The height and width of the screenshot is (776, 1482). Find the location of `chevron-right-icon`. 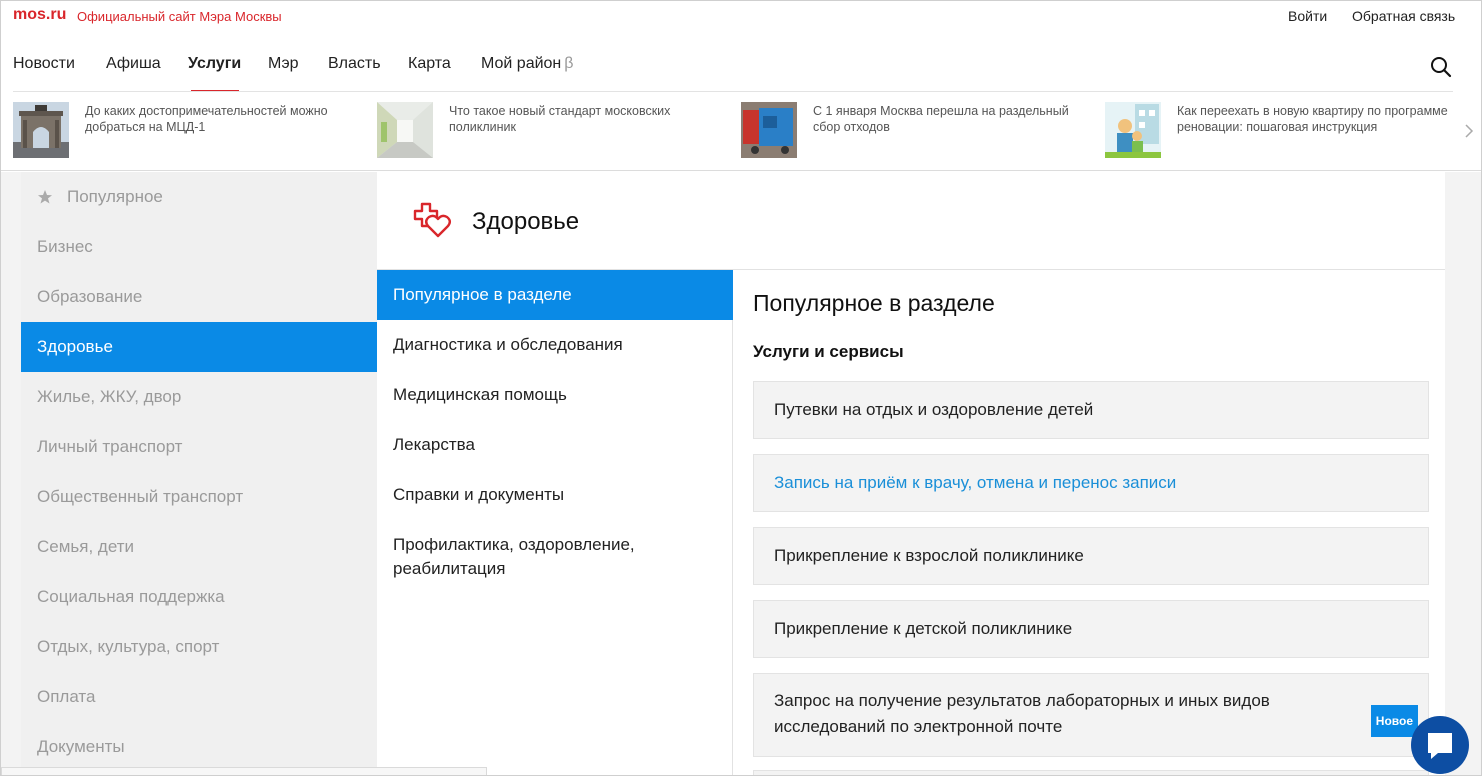

chevron-right-icon is located at coordinates (1469, 131).